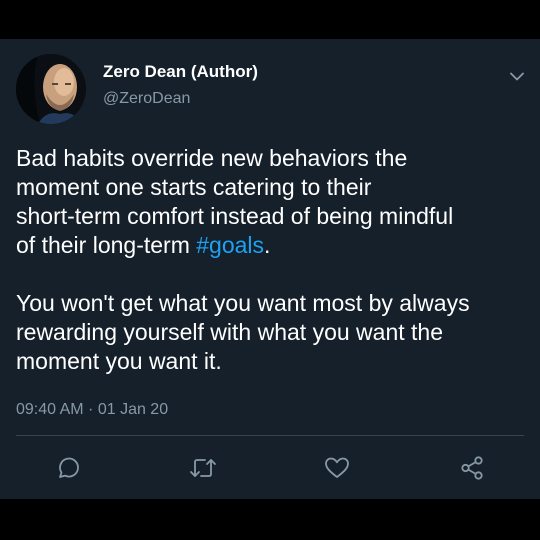 This screenshot has height=540, width=540. What do you see at coordinates (180, 72) in the screenshot?
I see `author-display-name: Zero Dean (Author)` at bounding box center [180, 72].